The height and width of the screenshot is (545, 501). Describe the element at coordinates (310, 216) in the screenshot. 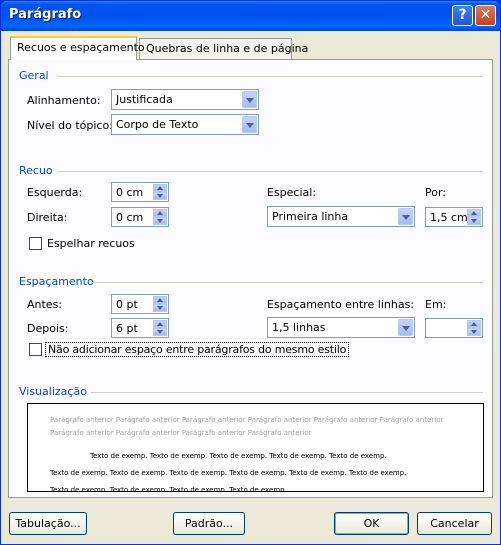

I see `especial-value: Primeira linha` at that location.